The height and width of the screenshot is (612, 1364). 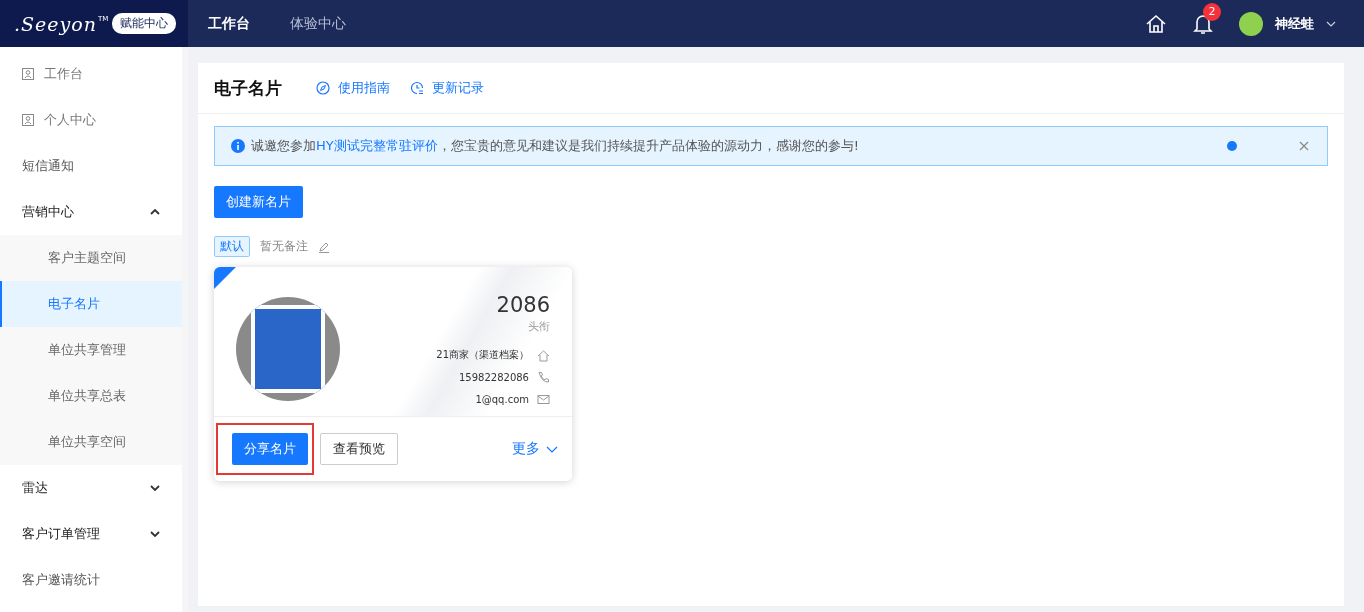 What do you see at coordinates (91, 396) in the screenshot?
I see `submenu-item: 单位共享总表` at bounding box center [91, 396].